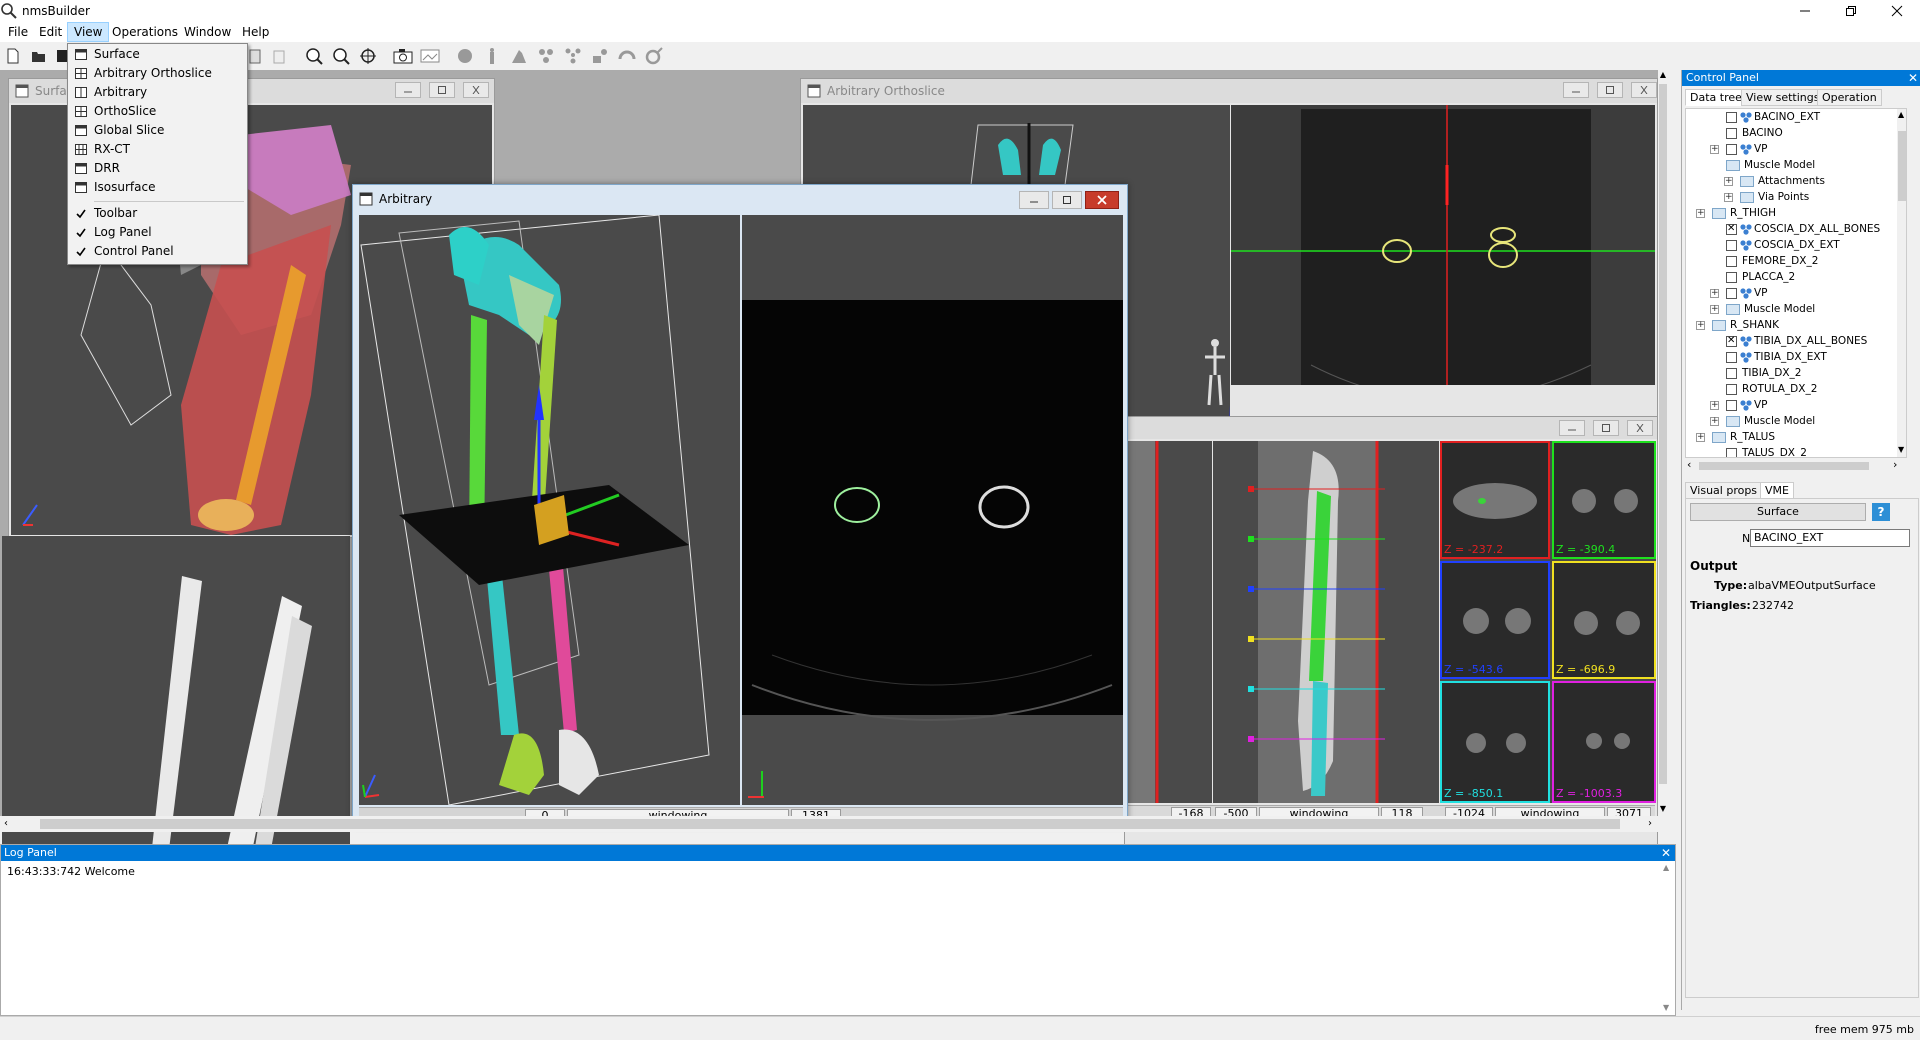  Describe the element at coordinates (1604, 500) in the screenshot. I see `ct-slice-2: Z = -390.4` at that location.